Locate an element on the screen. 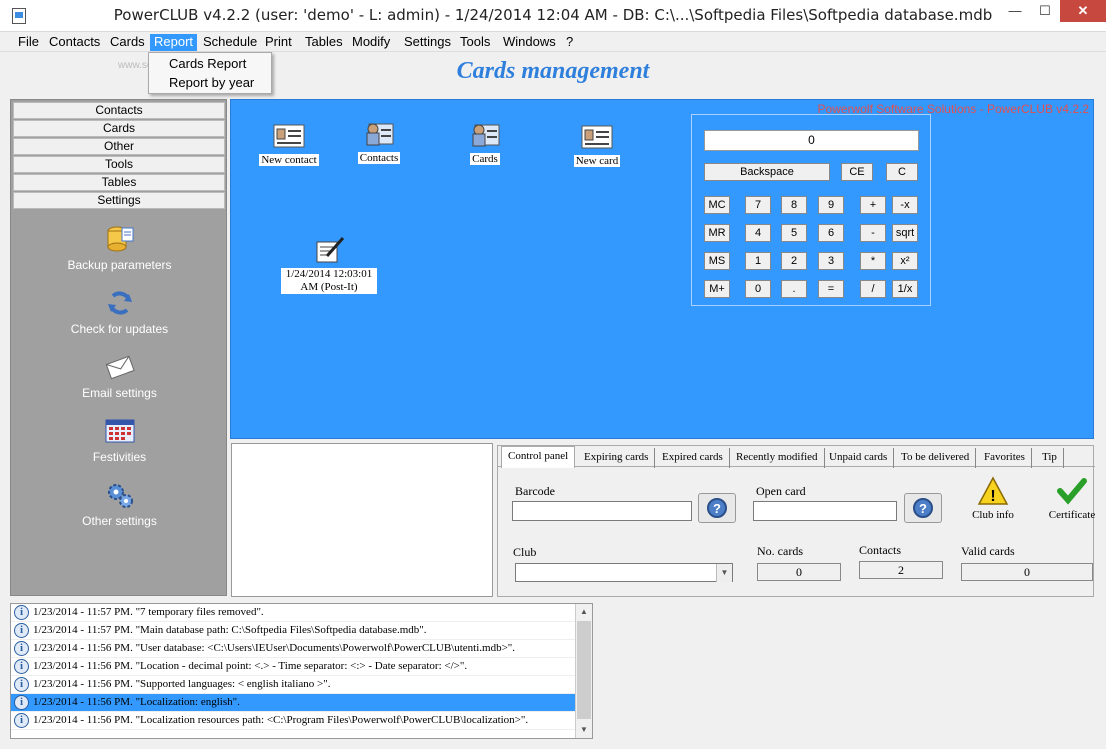 The height and width of the screenshot is (749, 1106). menu-modify: Modify is located at coordinates (371, 42).